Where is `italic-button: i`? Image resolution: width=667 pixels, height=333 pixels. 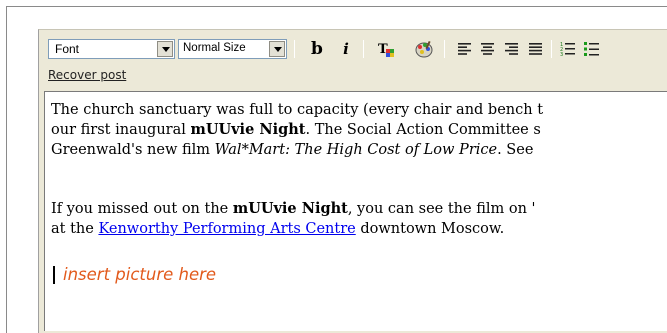 italic-button: i is located at coordinates (346, 49).